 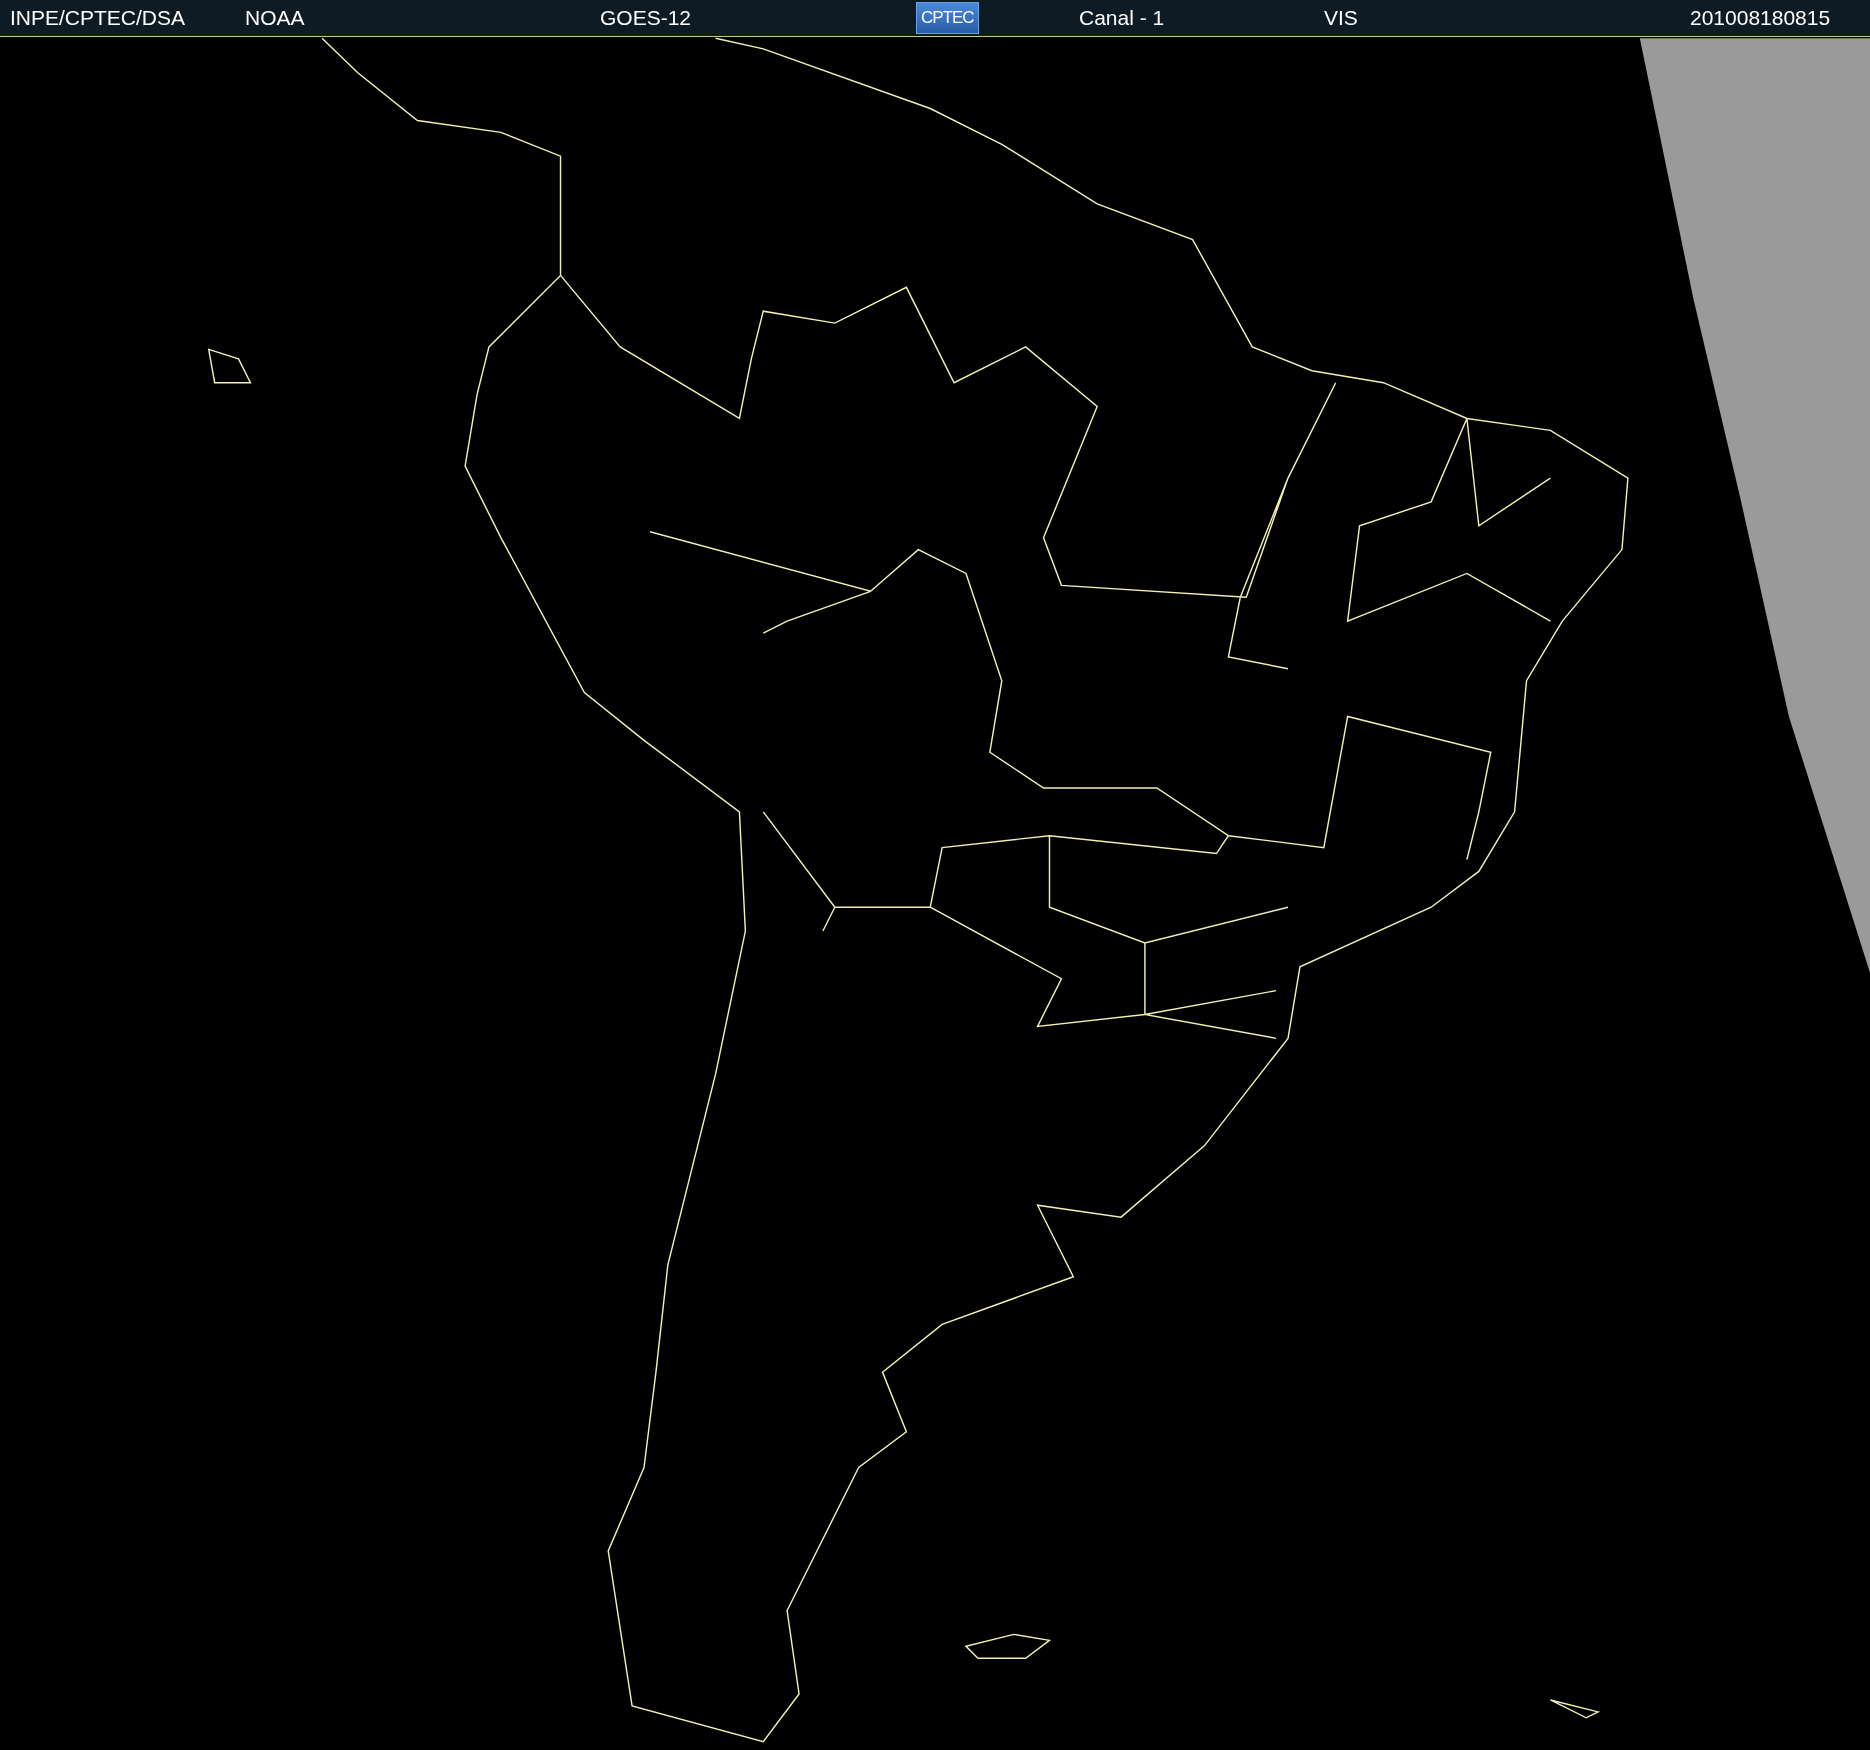 What do you see at coordinates (275, 18) in the screenshot?
I see `header-label: NOAA` at bounding box center [275, 18].